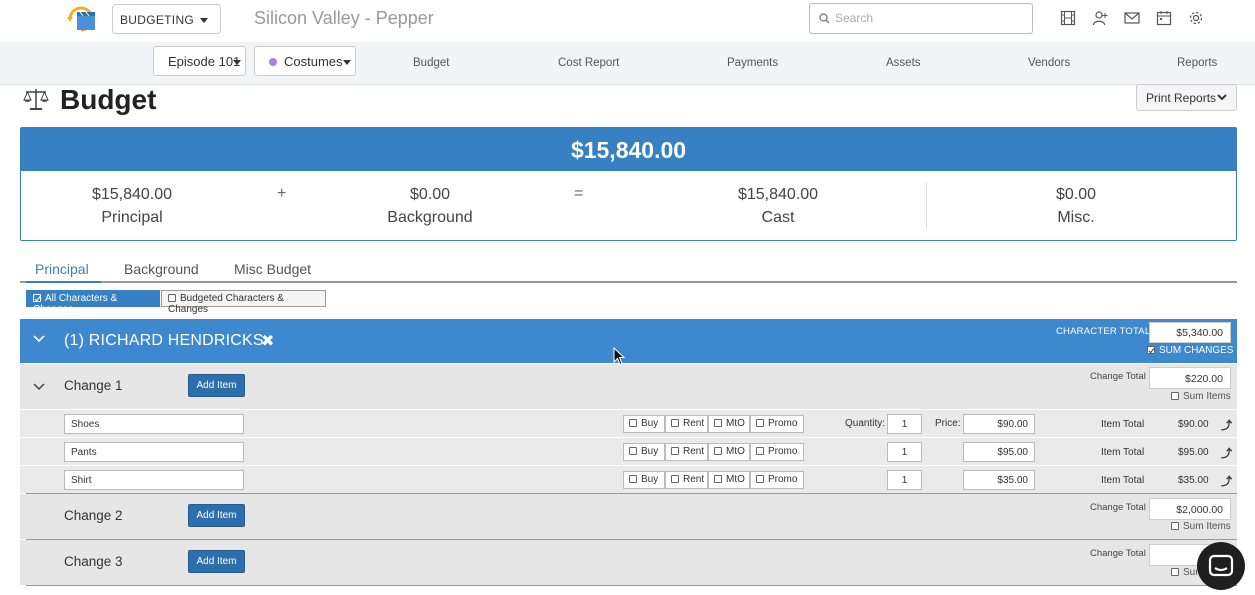  I want to click on misc-label: Misc., so click(1076, 217).